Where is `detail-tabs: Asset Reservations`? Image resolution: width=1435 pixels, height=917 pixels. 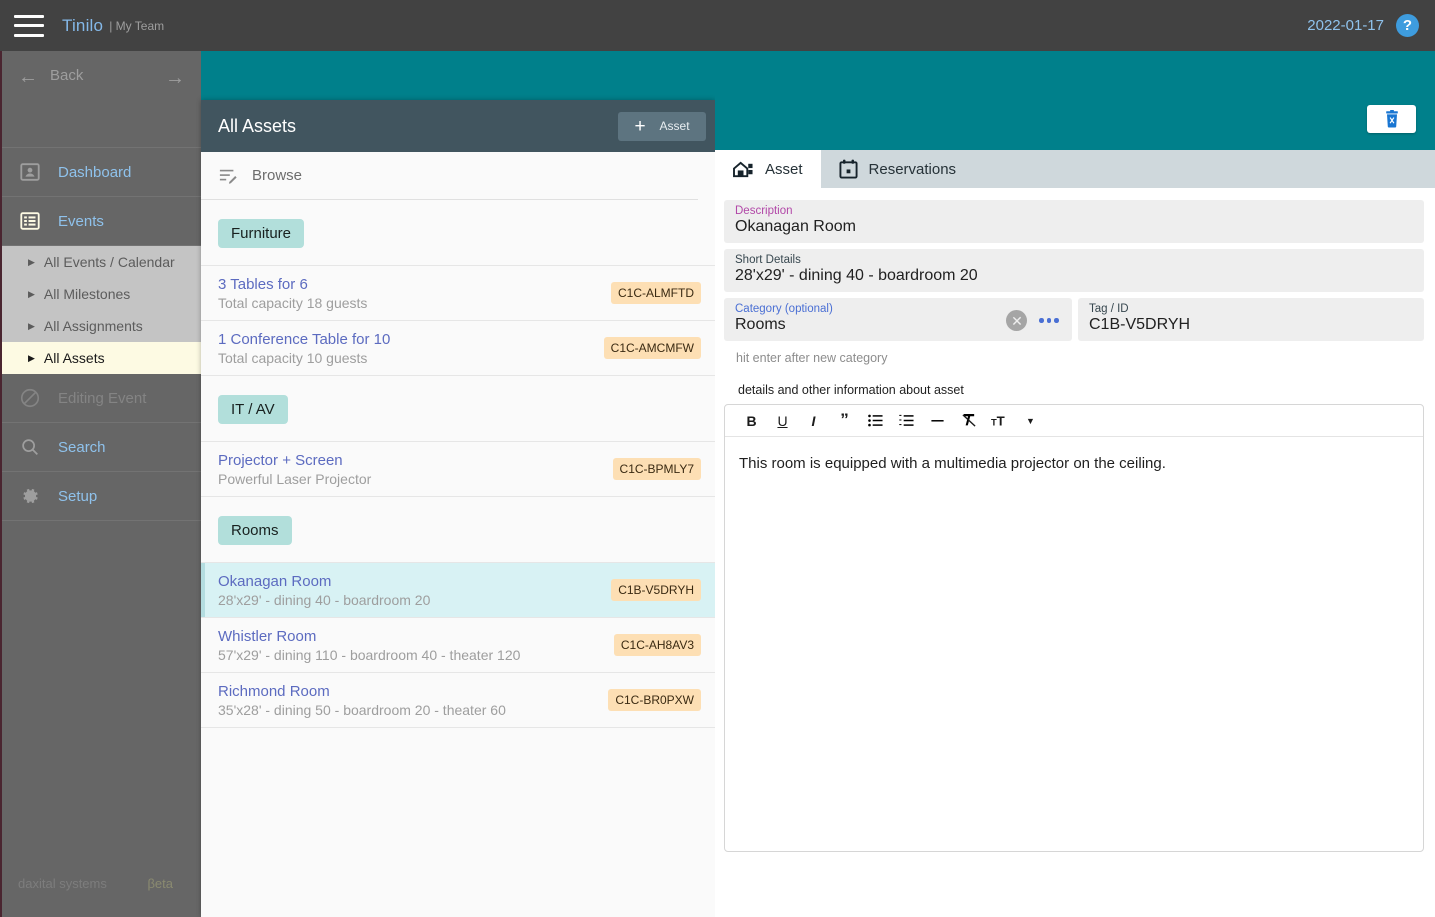
detail-tabs: Asset Reservations is located at coordinates (1075, 169).